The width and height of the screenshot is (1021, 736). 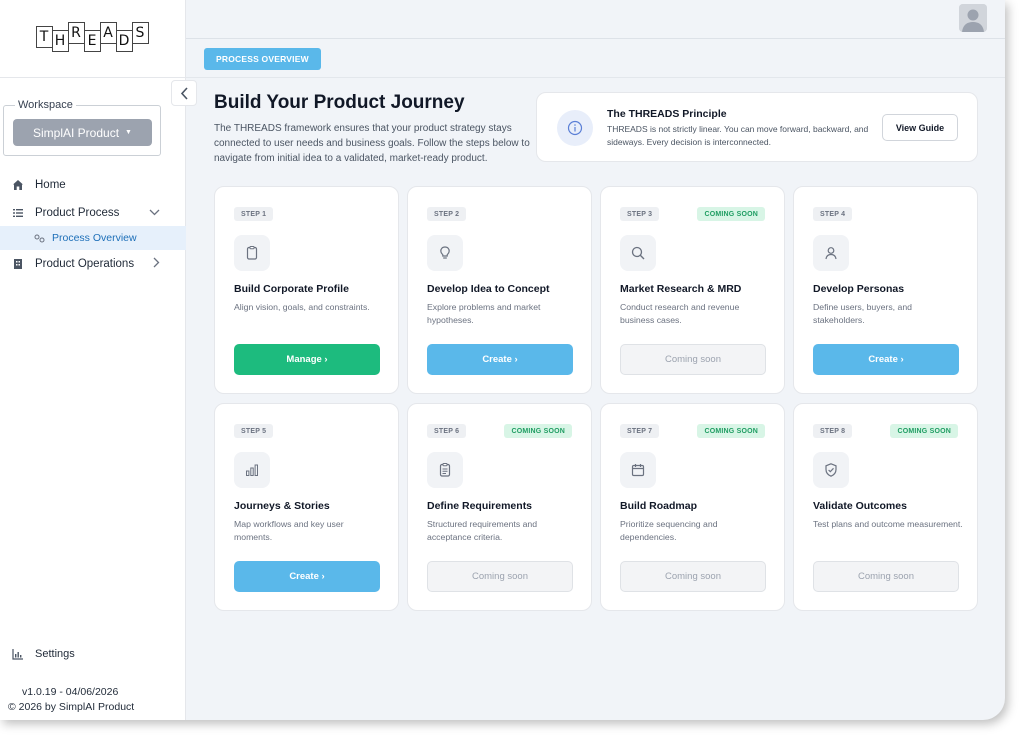 I want to click on workspace-dropdown-button: SimplAI Product ▼, so click(x=82, y=132).